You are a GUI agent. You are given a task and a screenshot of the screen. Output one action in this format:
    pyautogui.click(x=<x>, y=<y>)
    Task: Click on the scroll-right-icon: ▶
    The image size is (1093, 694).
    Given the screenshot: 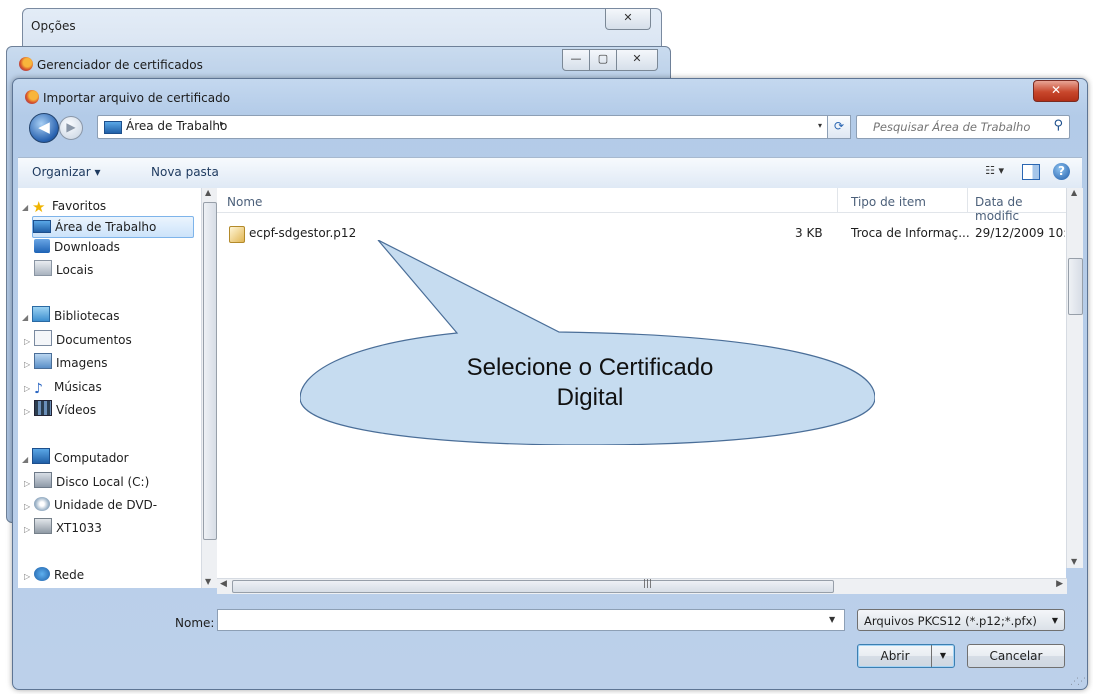 What is the action you would take?
    pyautogui.click(x=1059, y=584)
    